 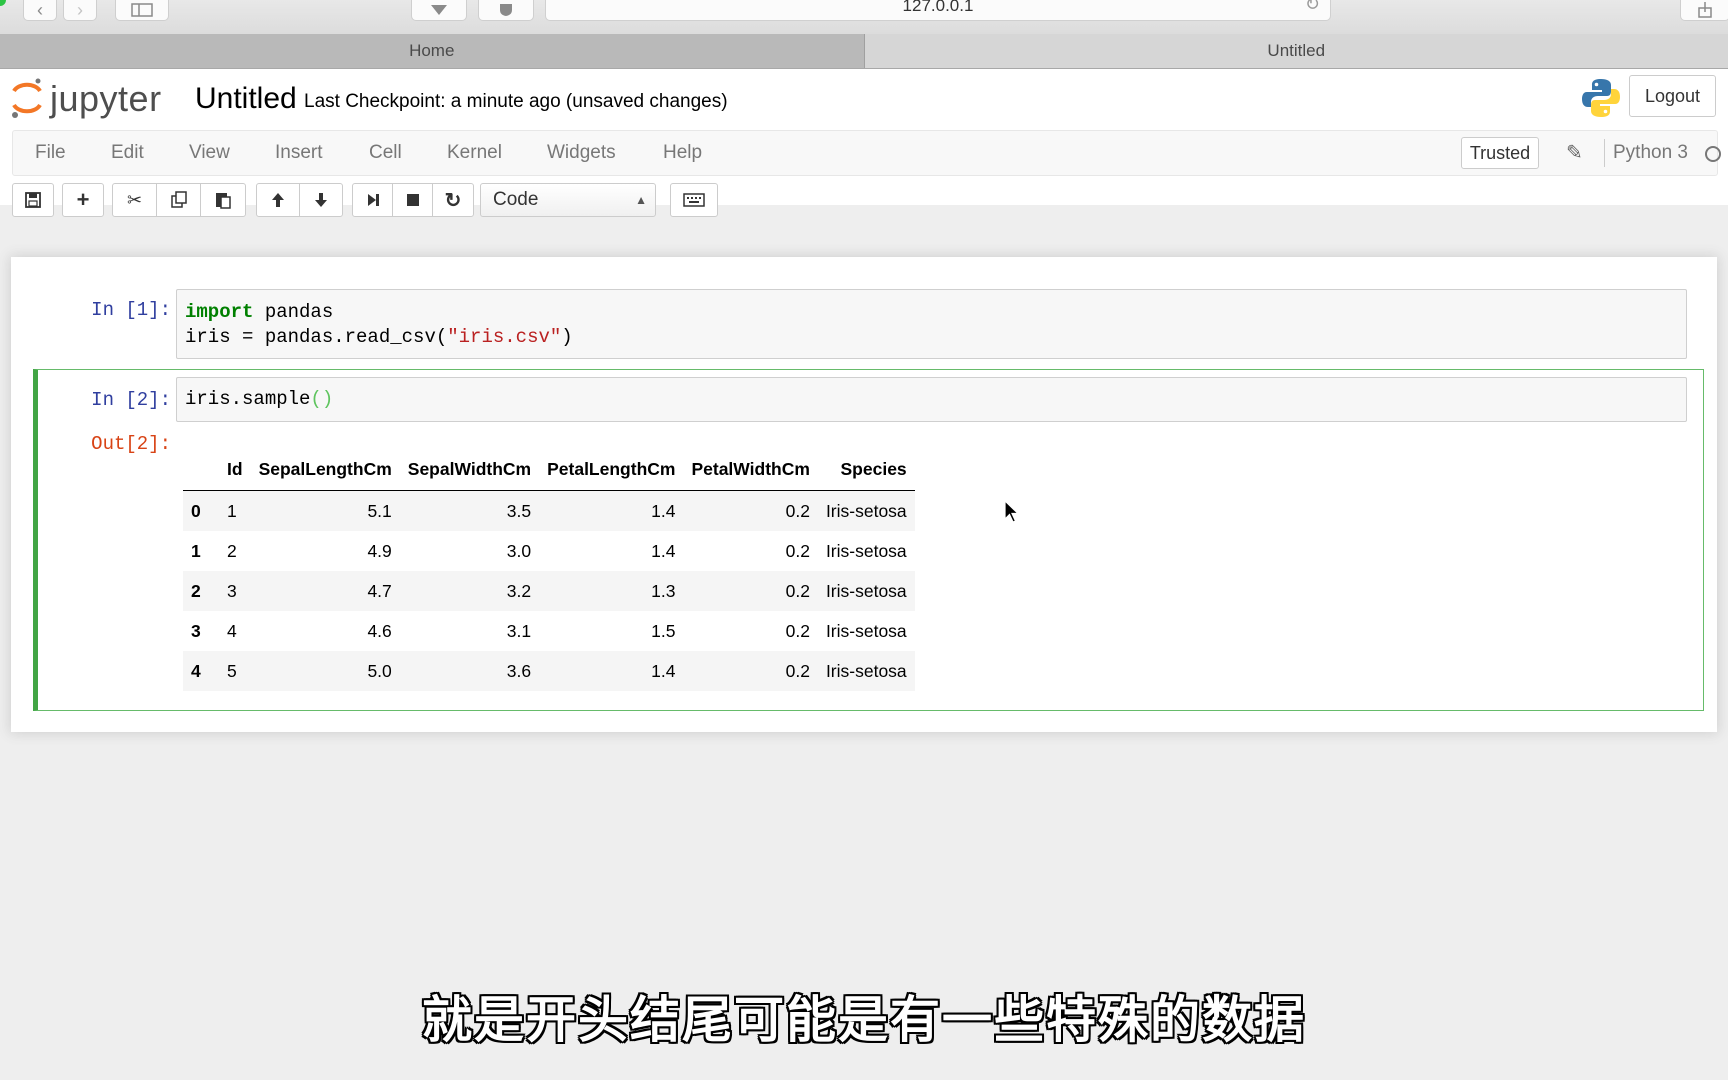 What do you see at coordinates (506, 10) in the screenshot?
I see `shield-icon` at bounding box center [506, 10].